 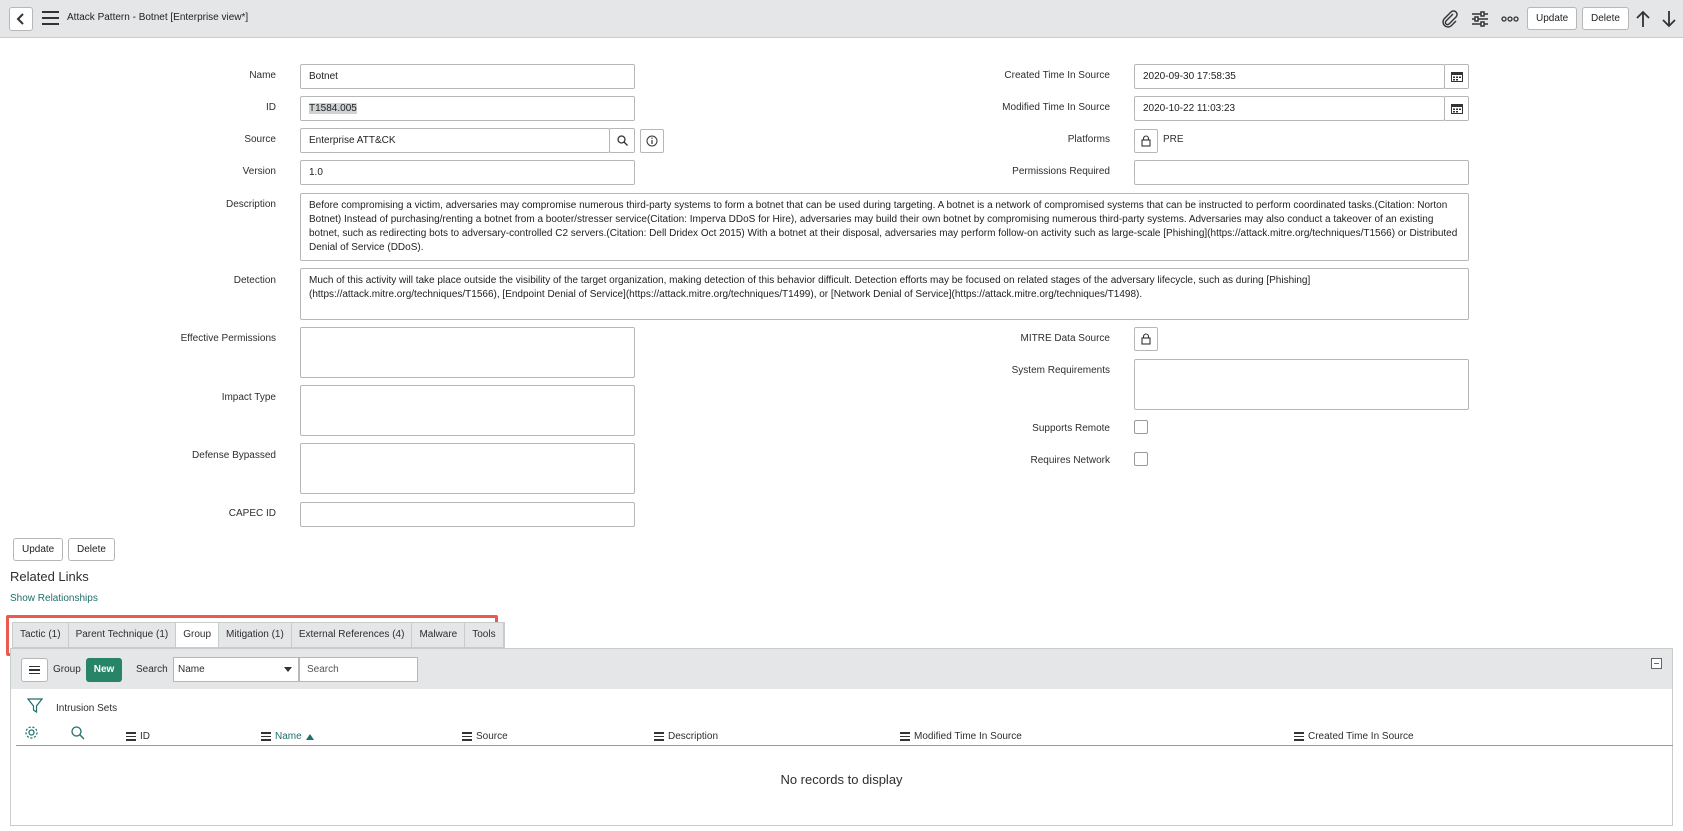 I want to click on defense-bypassed-label: Defense Bypassed, so click(x=234, y=455).